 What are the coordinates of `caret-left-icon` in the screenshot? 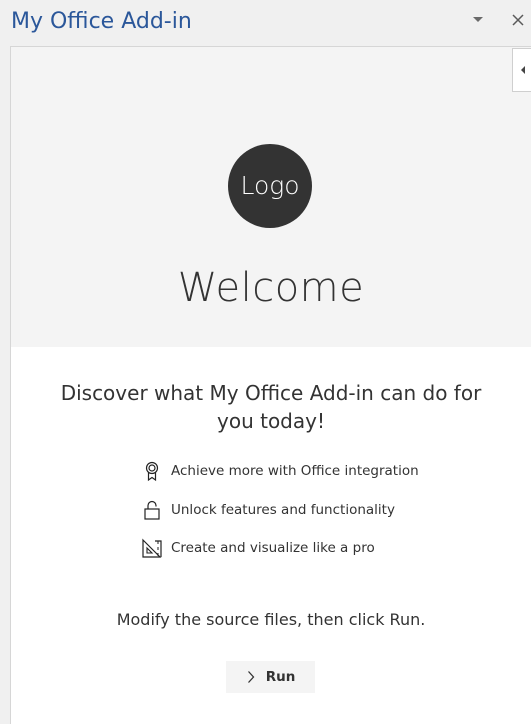 It's located at (523, 70).